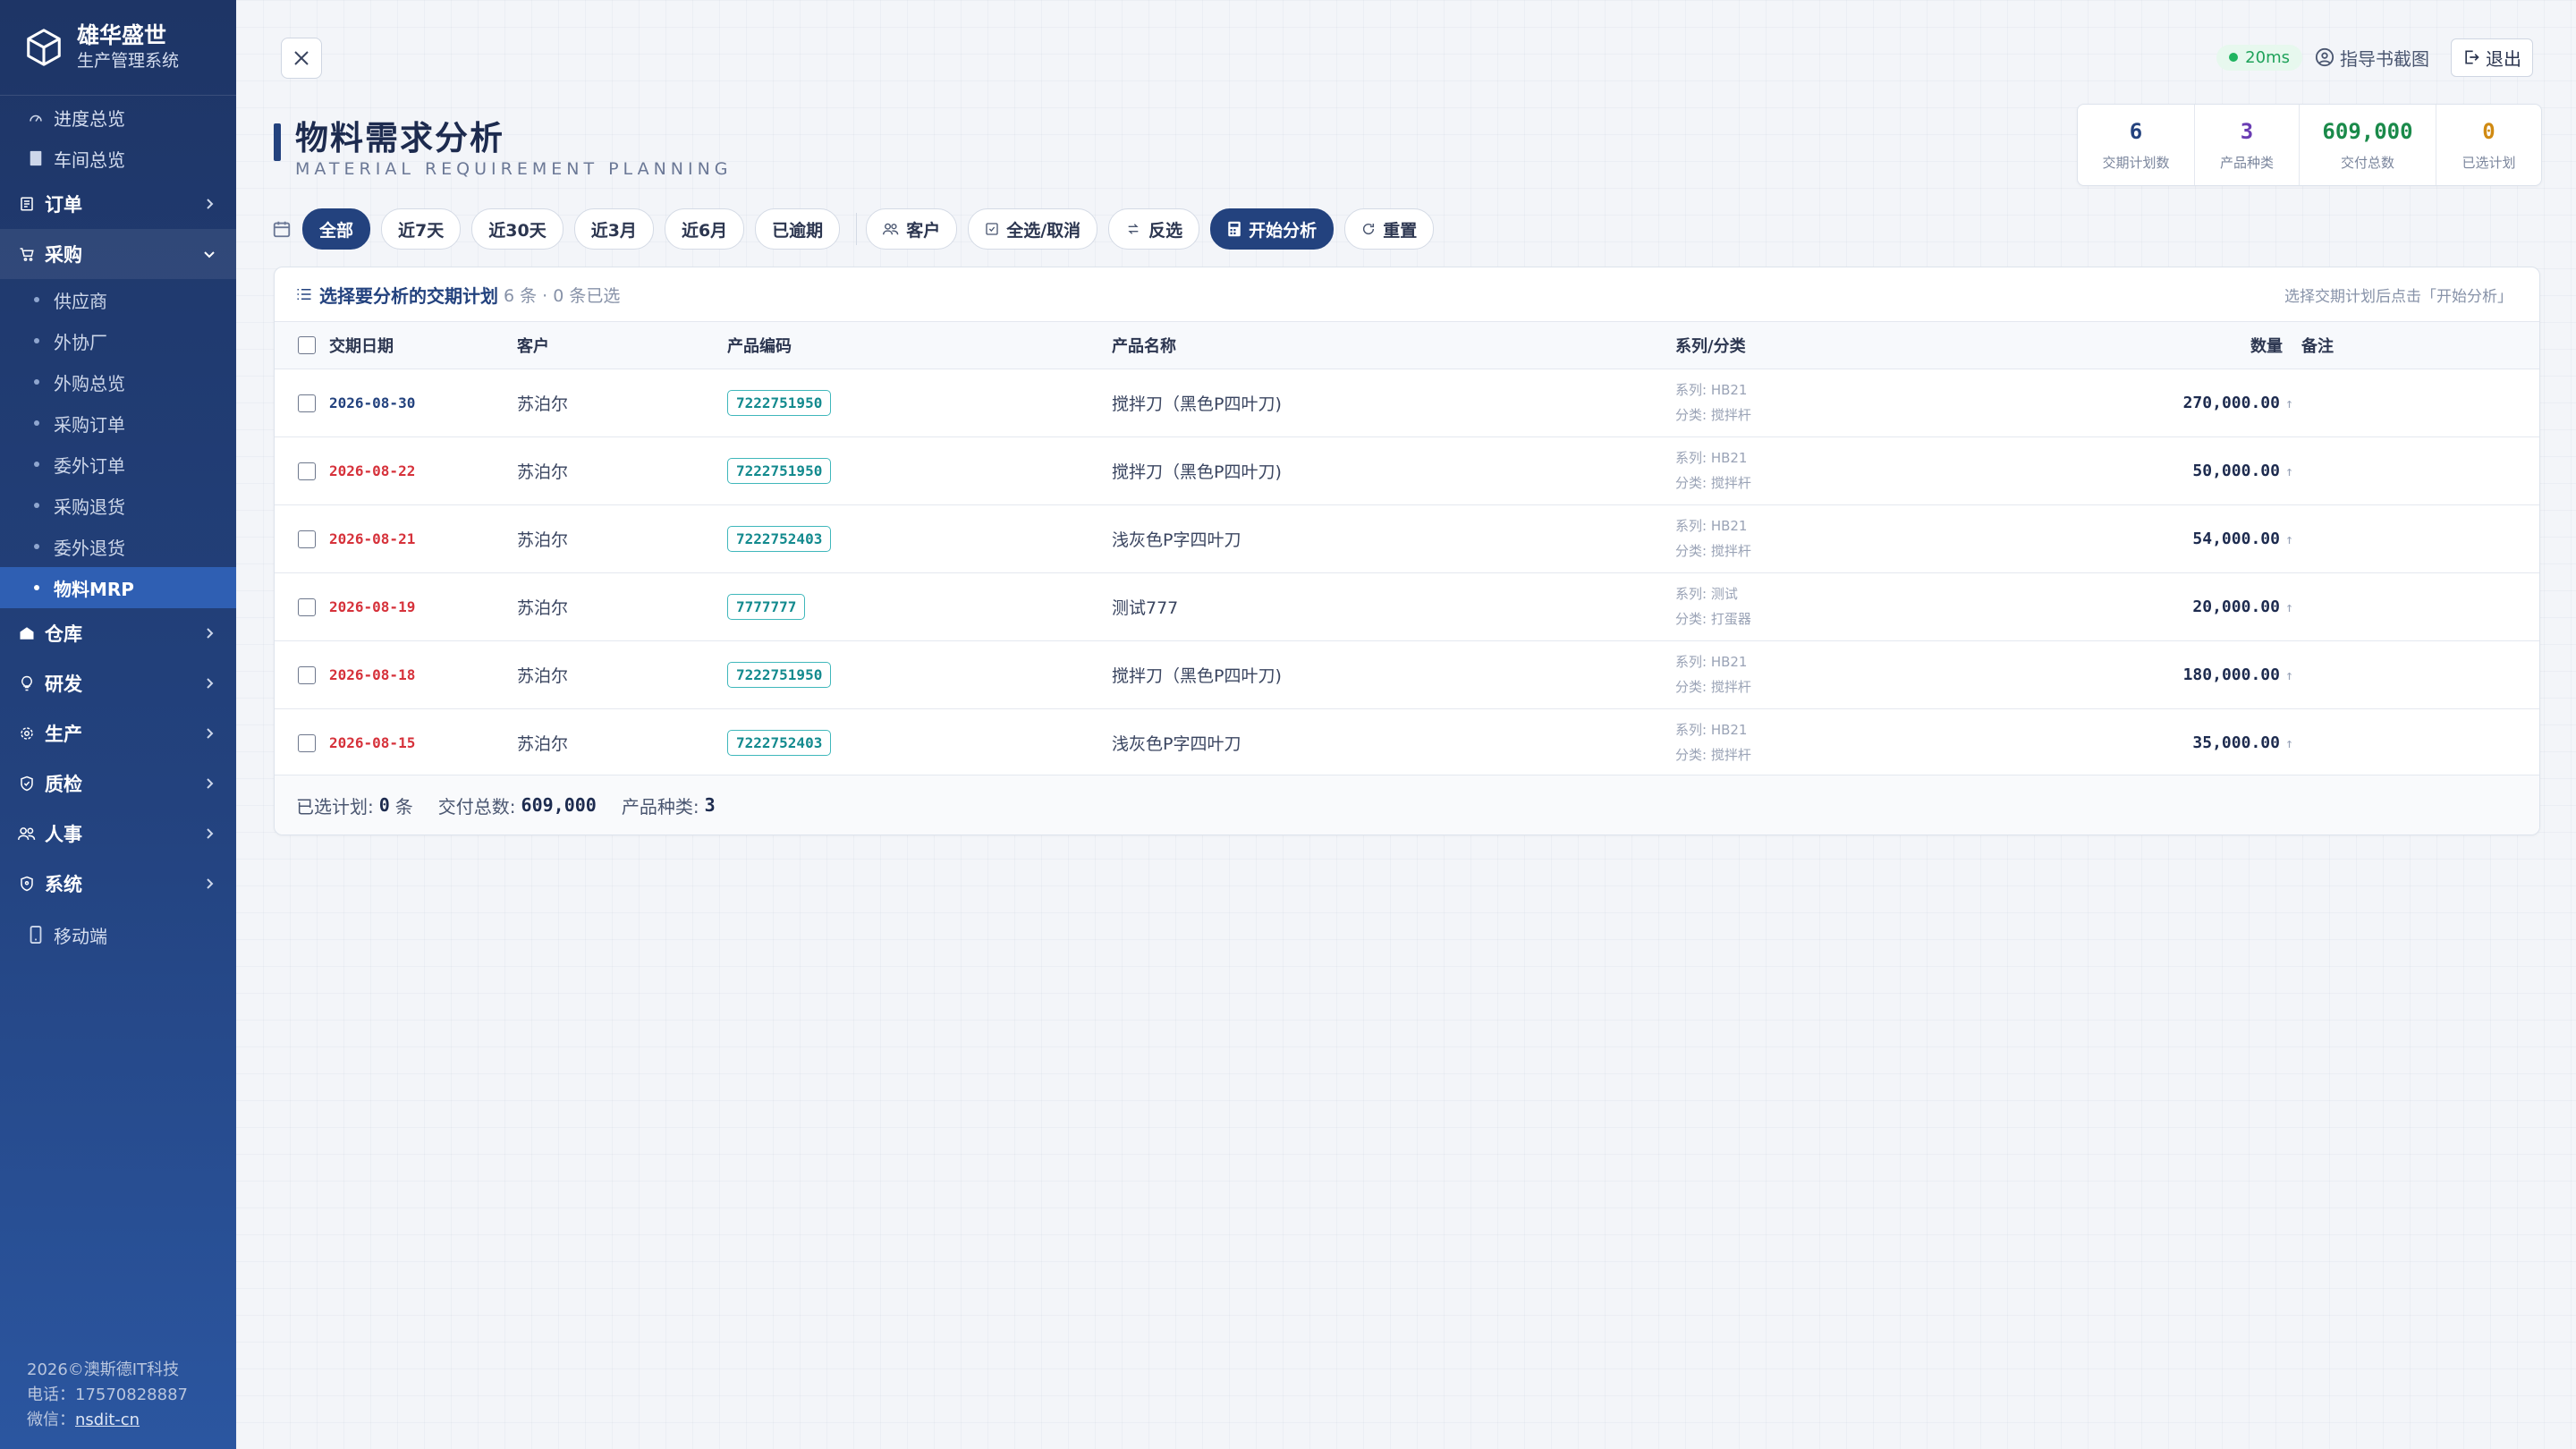  What do you see at coordinates (63, 634) in the screenshot?
I see `sidebar-item-label: 仓库` at bounding box center [63, 634].